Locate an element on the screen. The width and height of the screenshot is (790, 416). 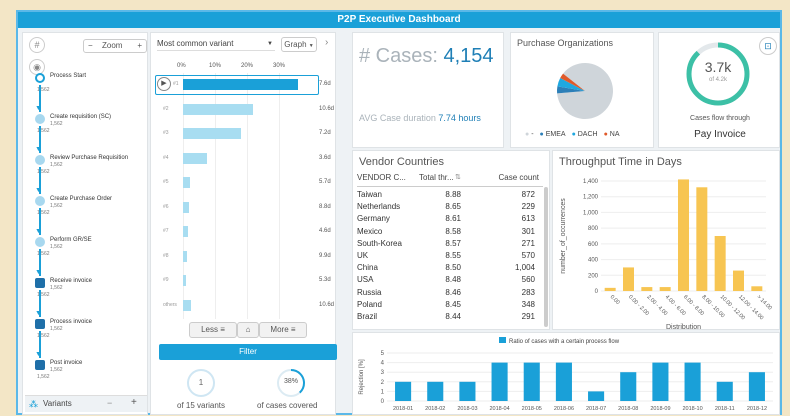
expand-icon: ⊡ is located at coordinates (768, 46).